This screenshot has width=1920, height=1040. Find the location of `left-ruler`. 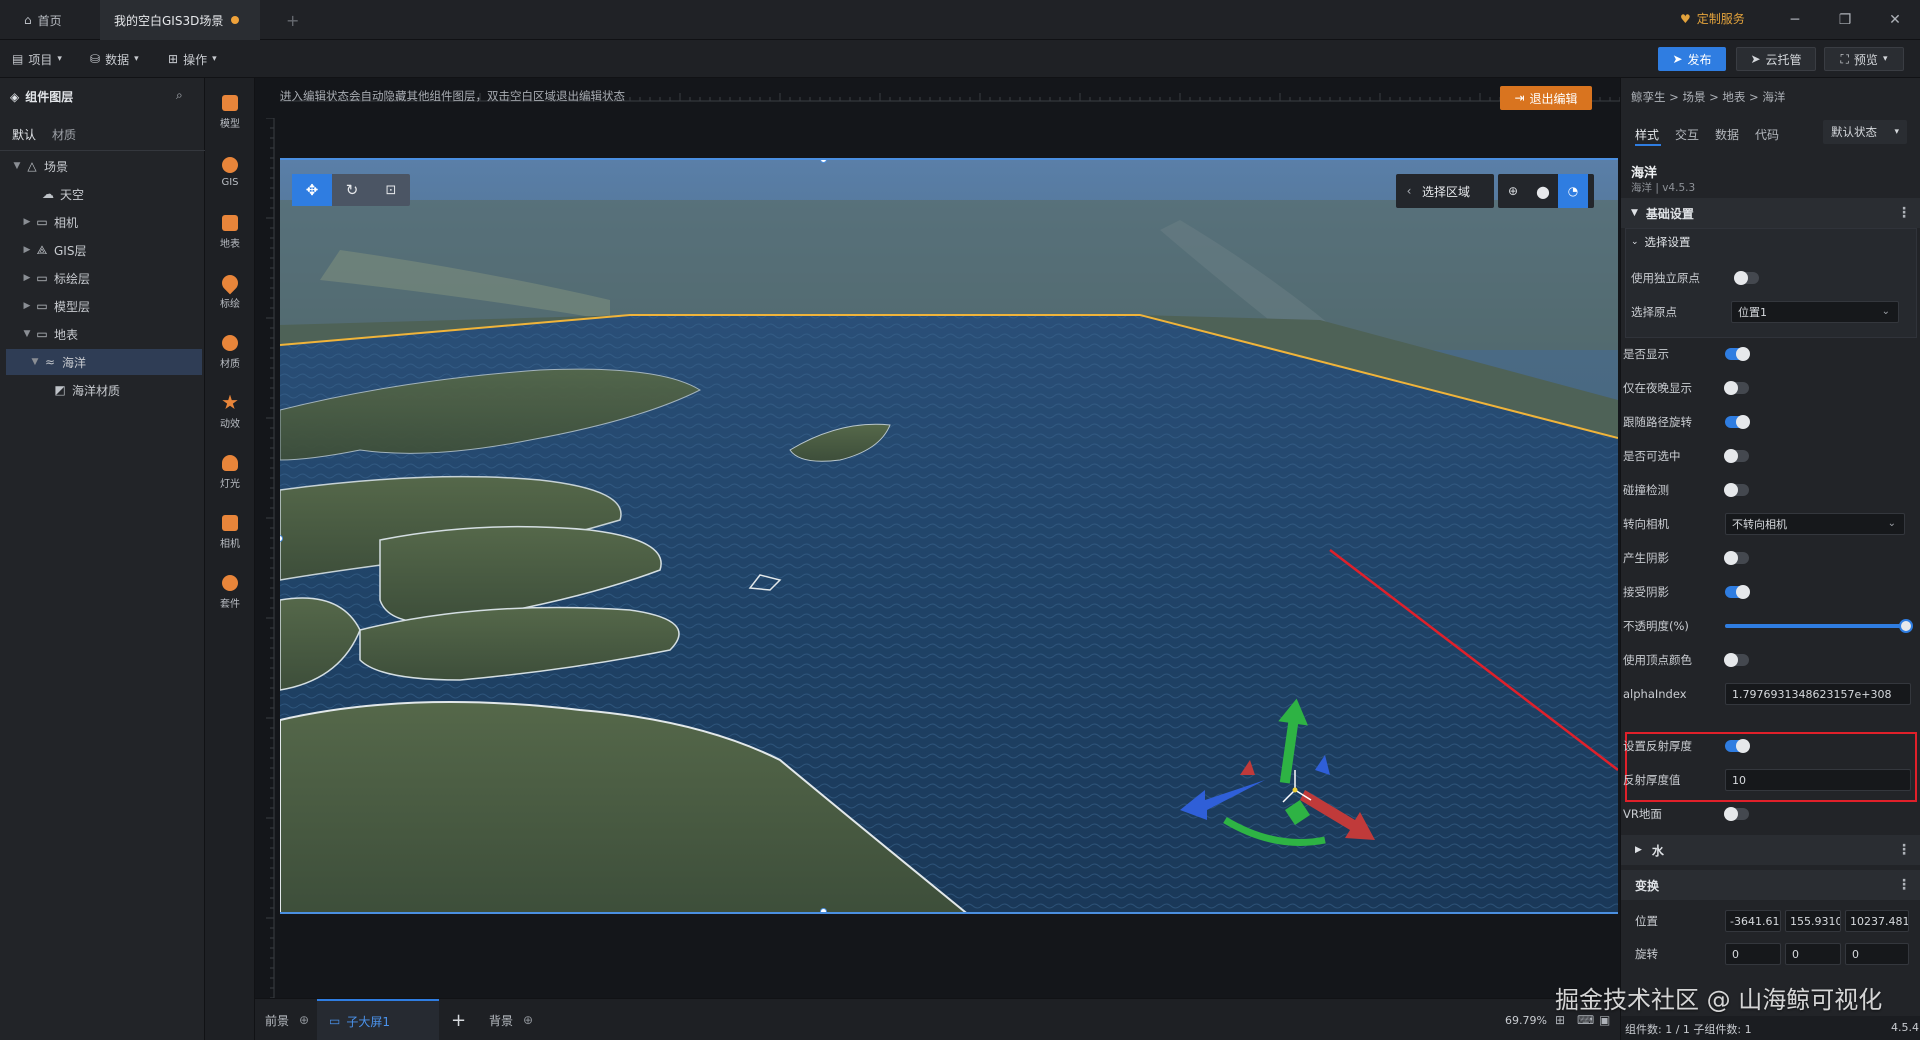

left-ruler is located at coordinates (270, 558).